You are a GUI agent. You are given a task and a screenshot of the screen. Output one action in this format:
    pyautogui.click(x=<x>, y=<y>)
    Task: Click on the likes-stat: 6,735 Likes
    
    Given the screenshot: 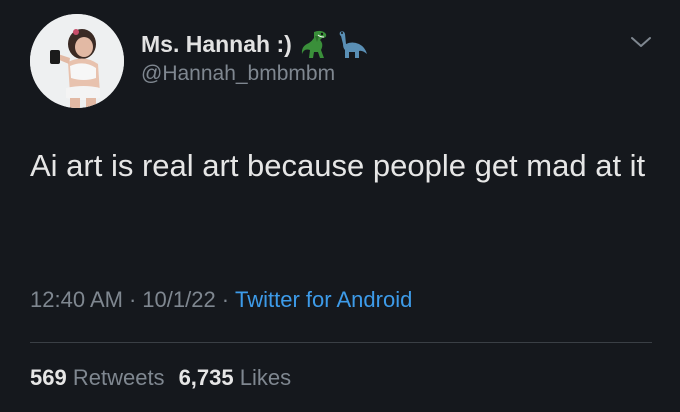 What is the action you would take?
    pyautogui.click(x=235, y=377)
    